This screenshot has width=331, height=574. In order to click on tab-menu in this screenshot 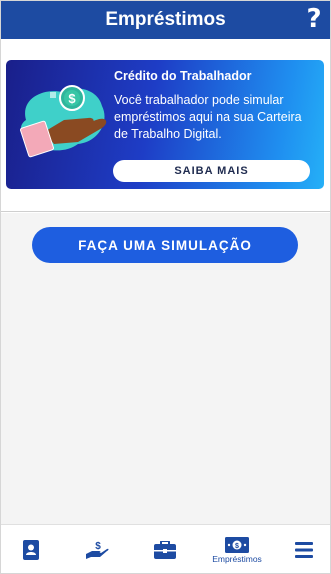, I will do `click(304, 549)`.